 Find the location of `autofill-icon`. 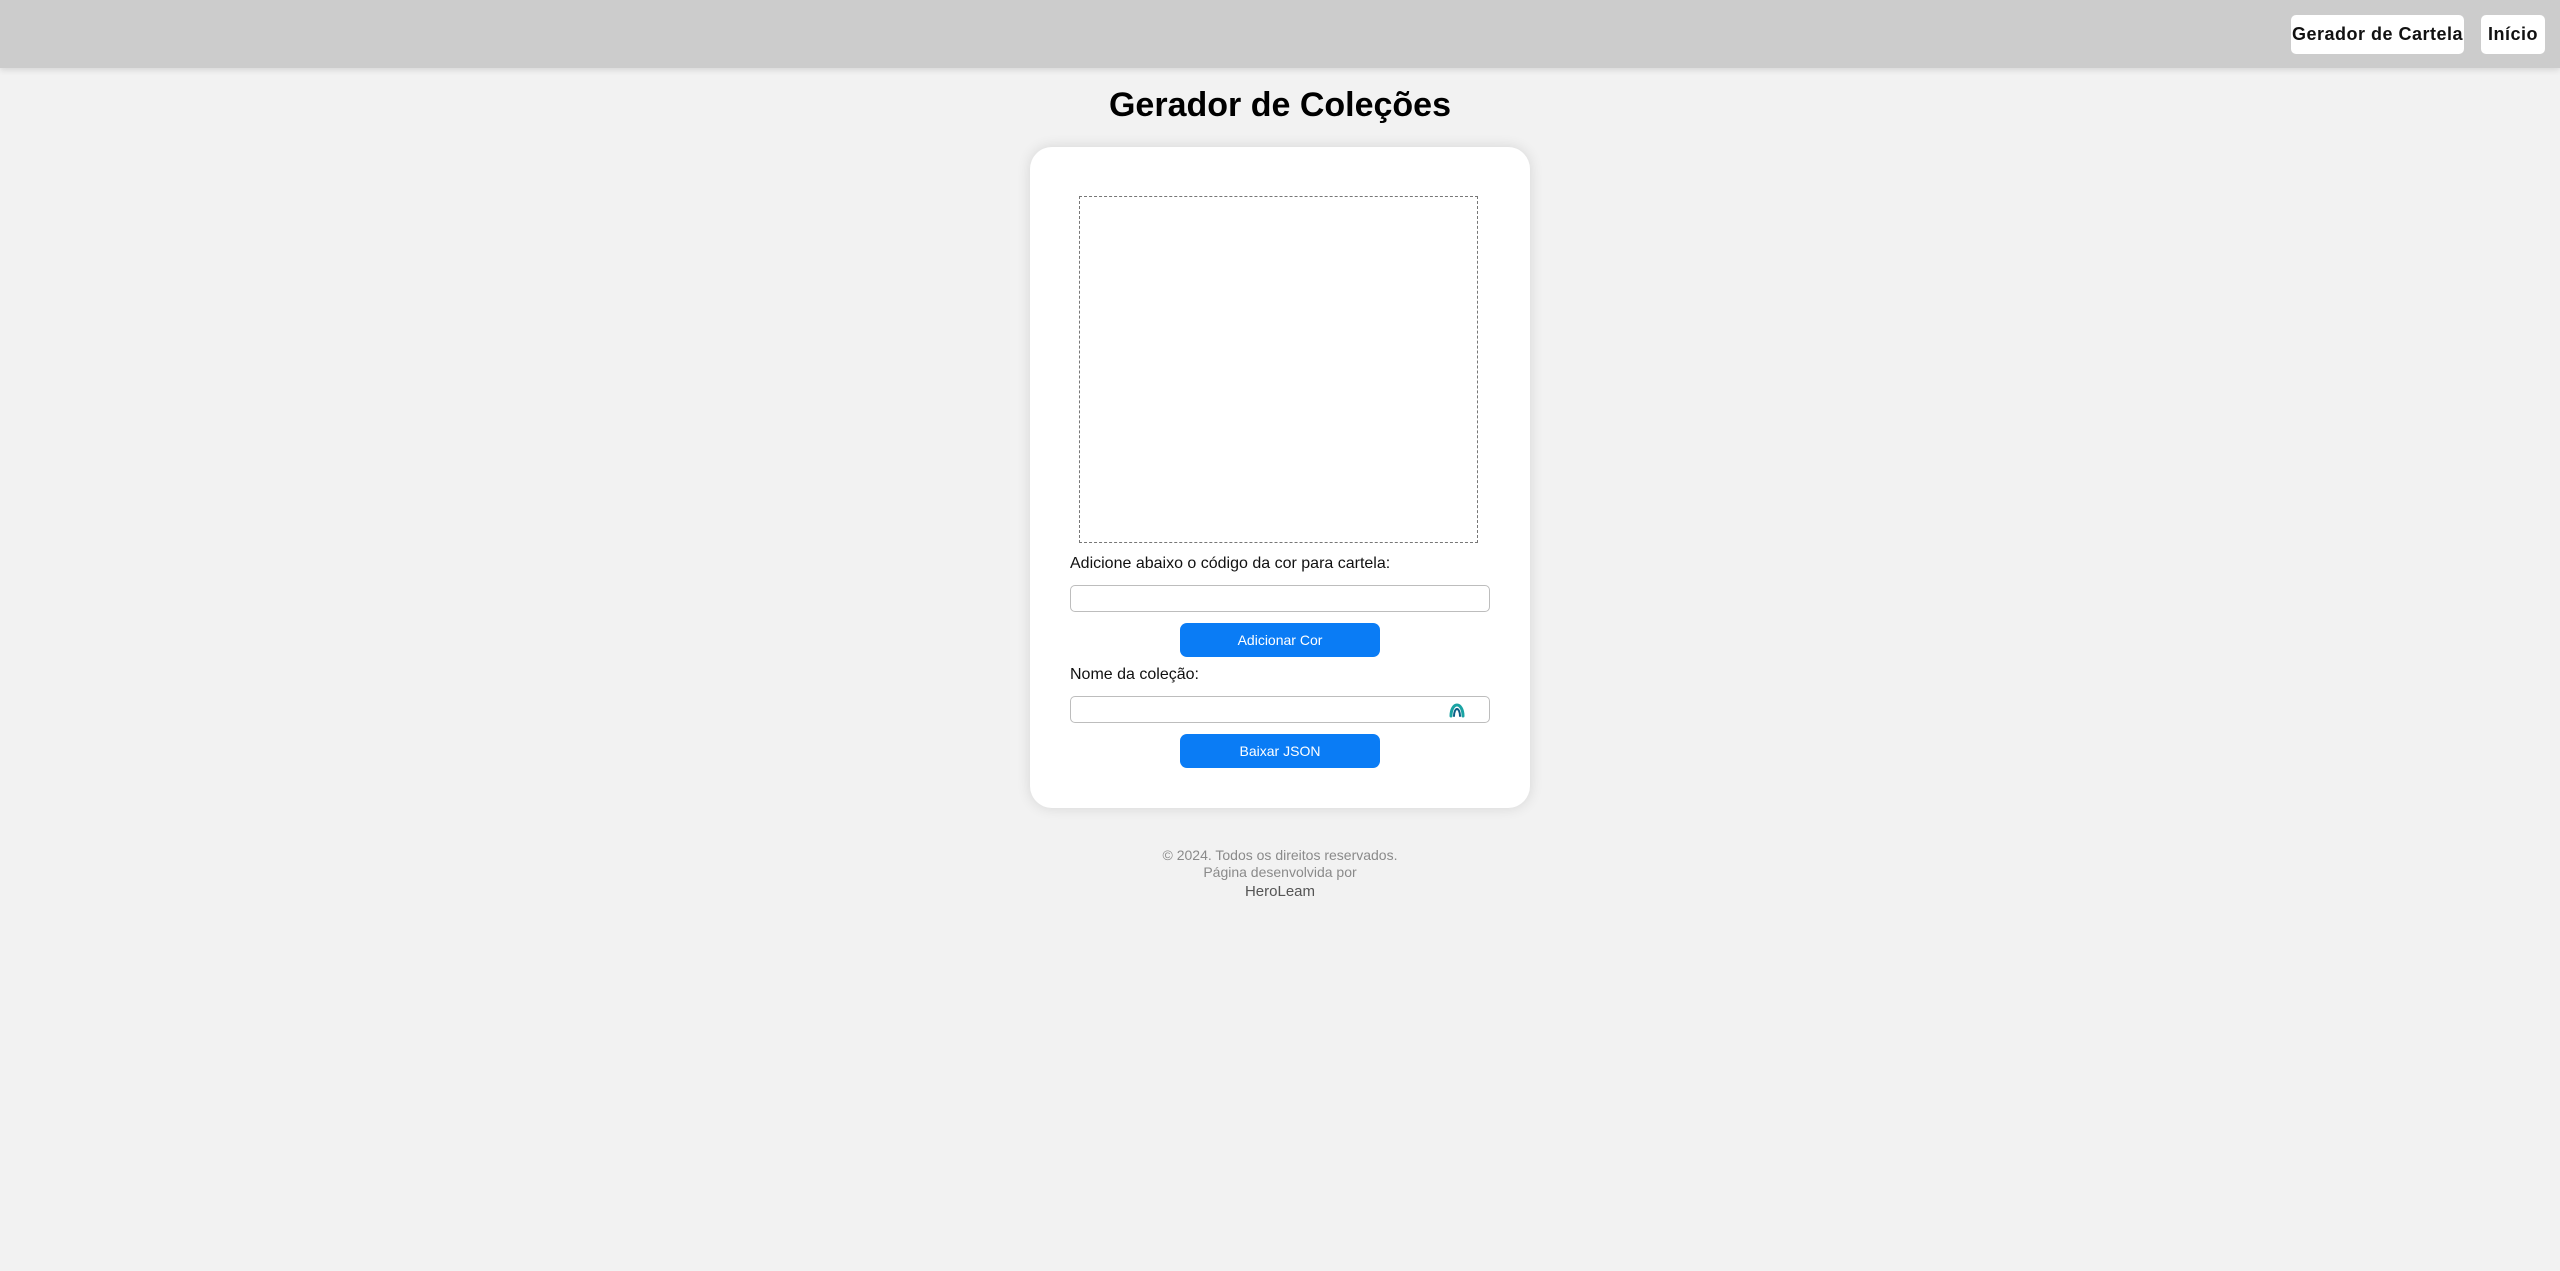

autofill-icon is located at coordinates (1457, 710).